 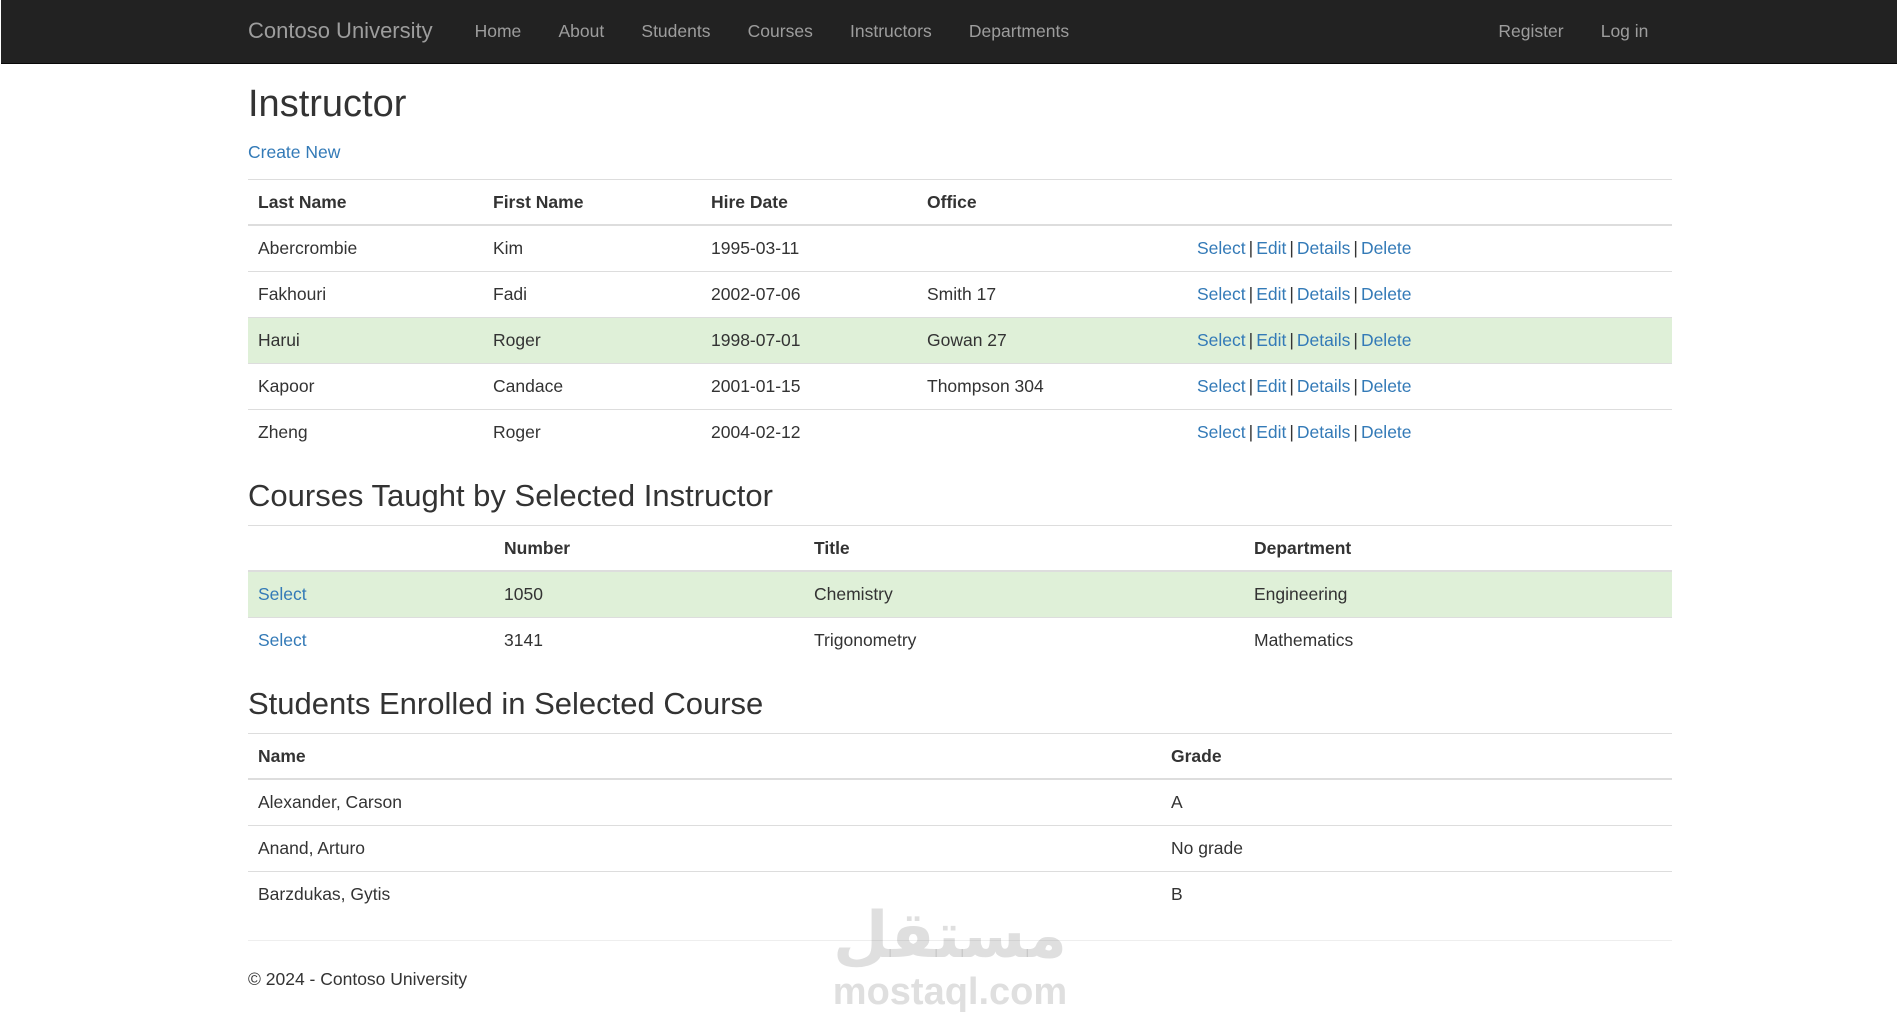 I want to click on student-name-cell: Barzdukas, Gytis, so click(x=704, y=894).